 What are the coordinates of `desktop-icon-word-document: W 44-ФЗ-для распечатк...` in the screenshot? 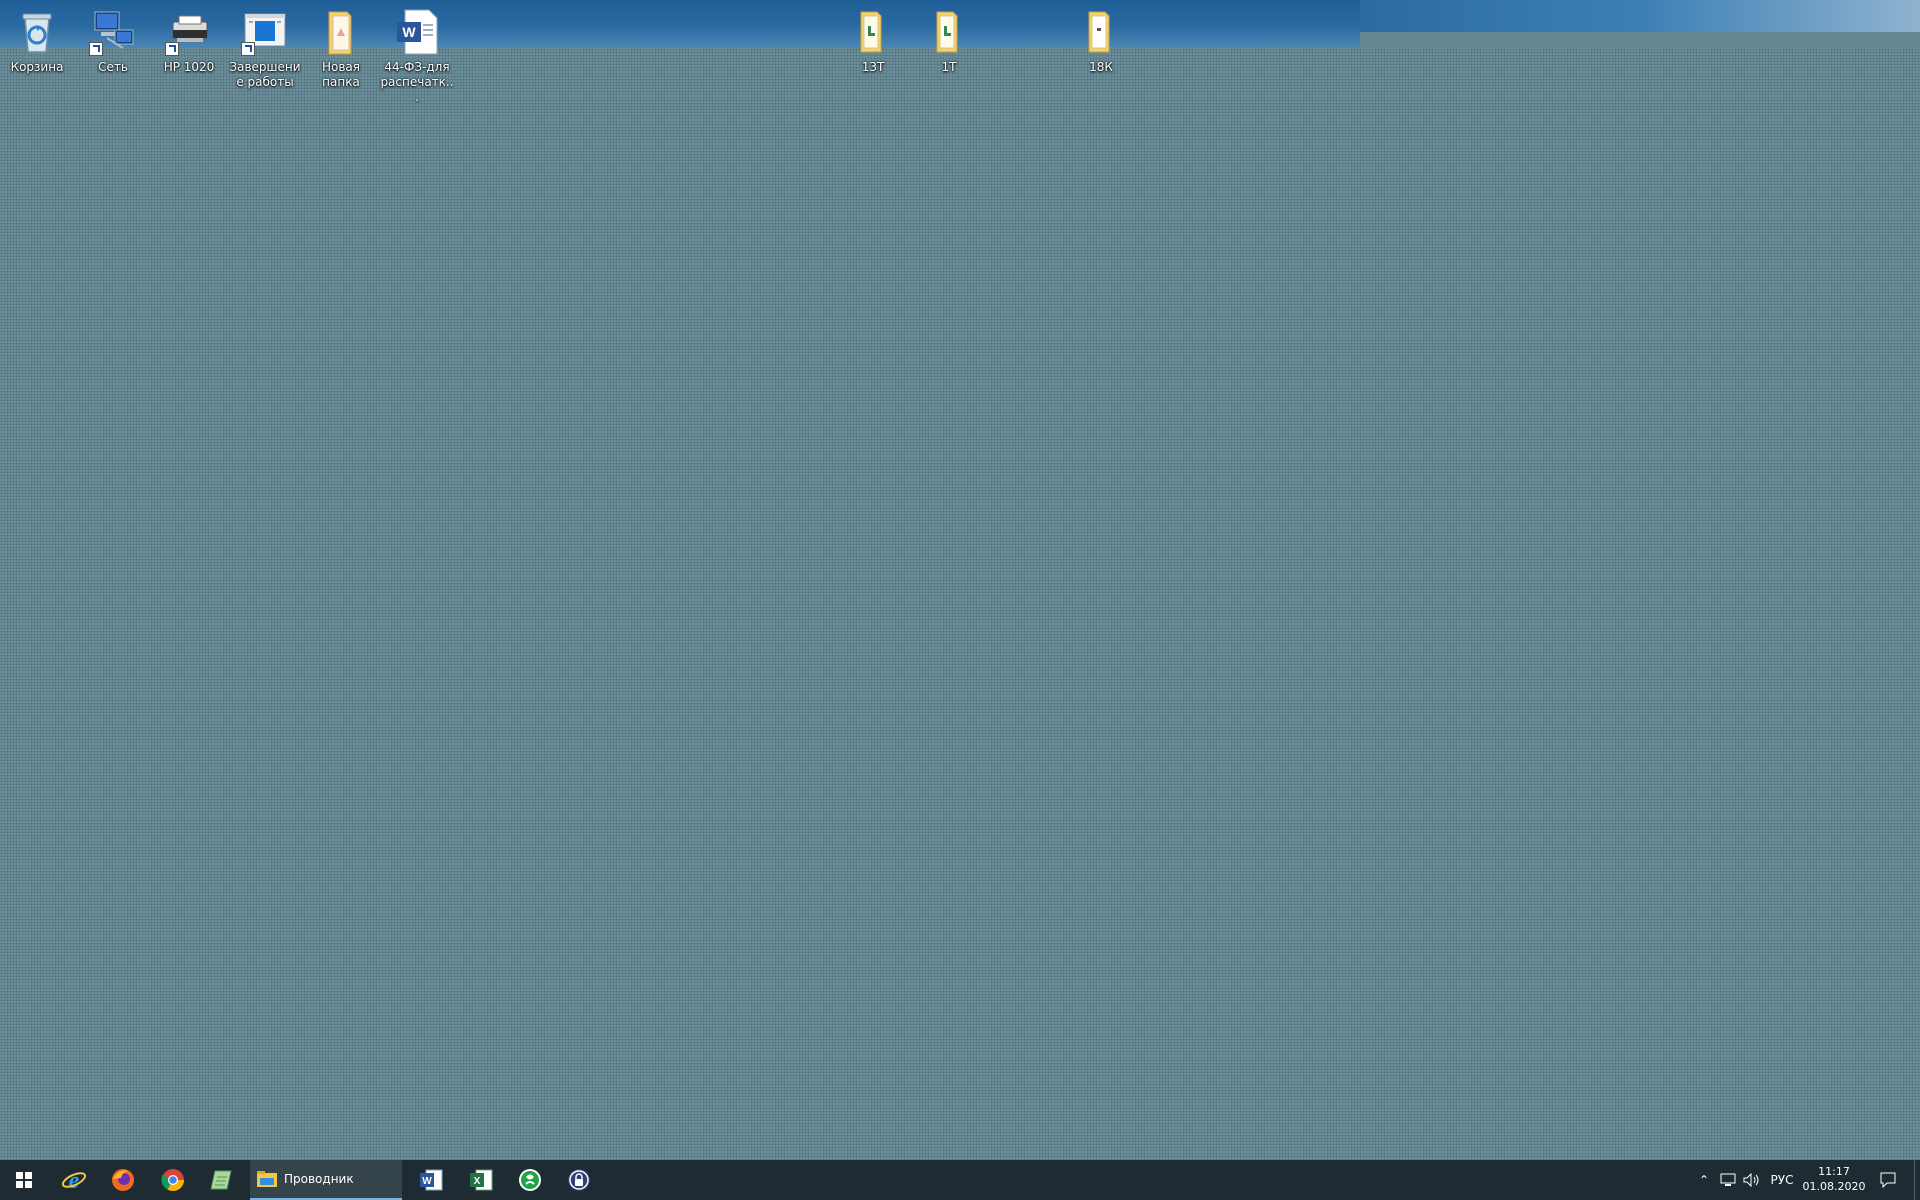 It's located at (417, 56).